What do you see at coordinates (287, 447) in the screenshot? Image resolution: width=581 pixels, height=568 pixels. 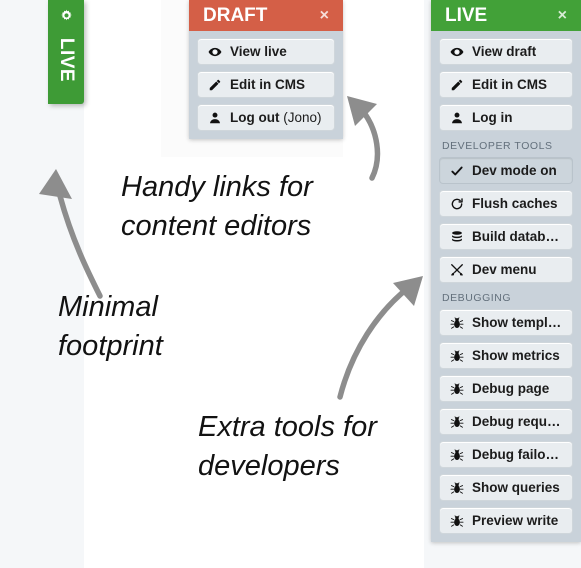 I see `annotation-extra-tools: Extra tools for developers` at bounding box center [287, 447].